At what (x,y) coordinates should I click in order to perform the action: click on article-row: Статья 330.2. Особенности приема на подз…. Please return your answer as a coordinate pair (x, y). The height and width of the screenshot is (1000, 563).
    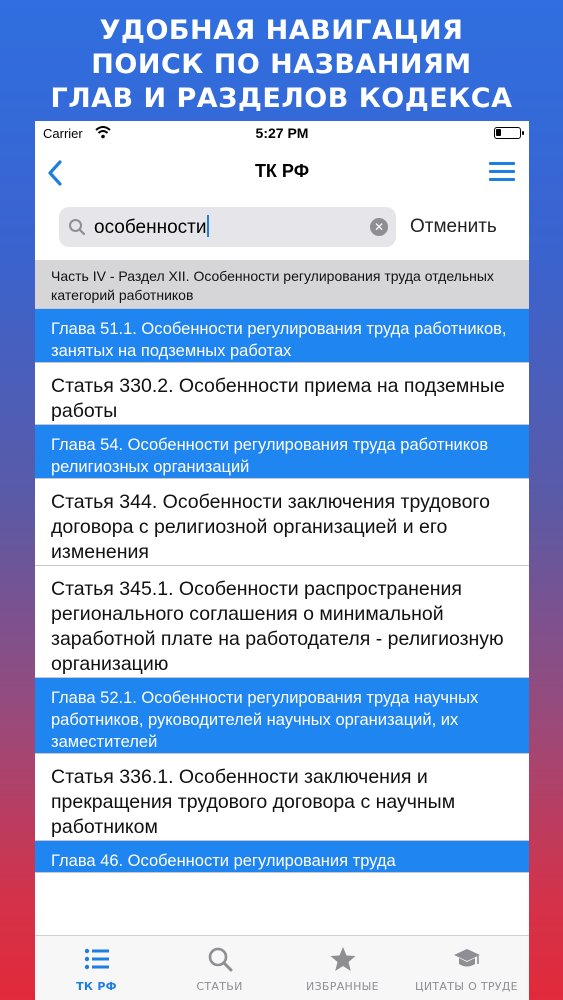
    Looking at the image, I should click on (282, 394).